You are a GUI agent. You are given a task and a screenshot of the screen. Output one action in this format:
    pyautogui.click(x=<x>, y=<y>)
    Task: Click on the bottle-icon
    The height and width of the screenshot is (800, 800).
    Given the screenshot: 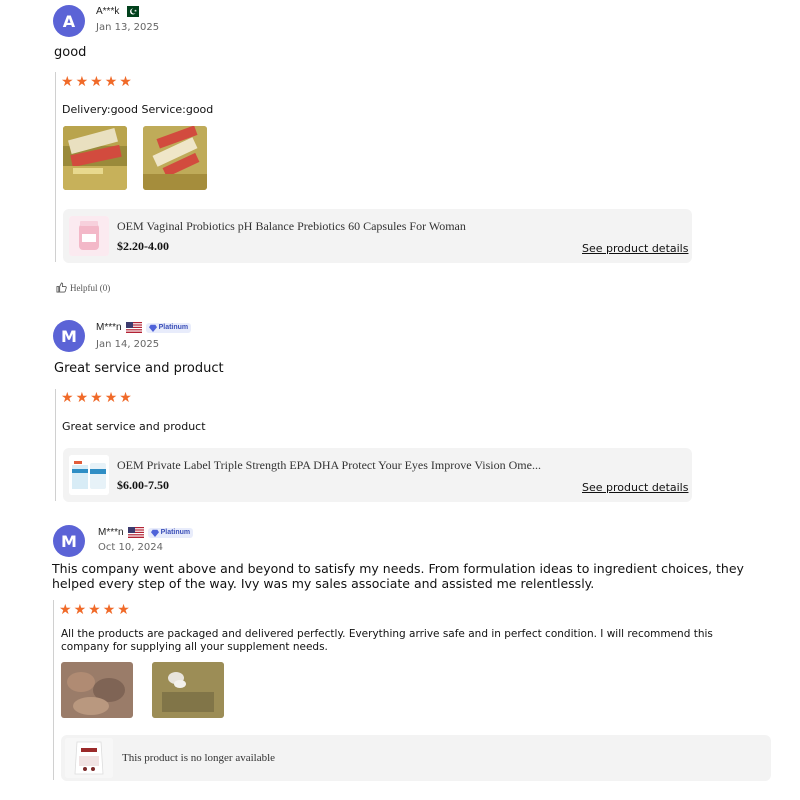 What is the action you would take?
    pyautogui.click(x=89, y=236)
    